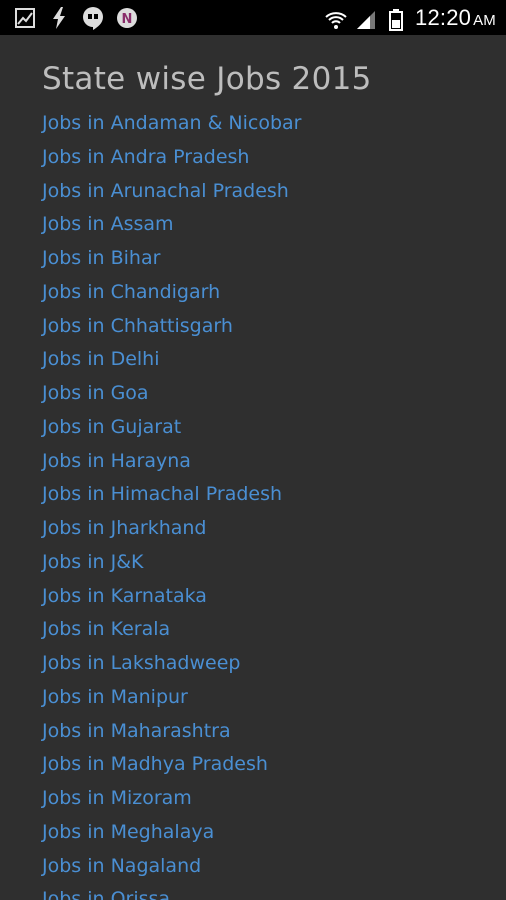  I want to click on list-item: Jobs in Jharkhand, so click(172, 529).